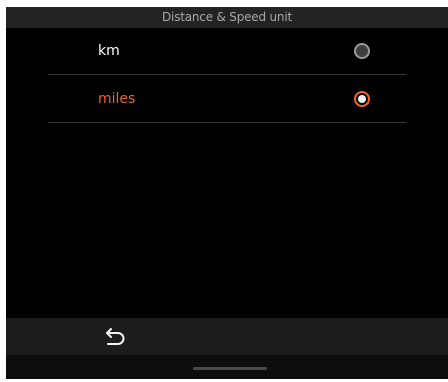 The width and height of the screenshot is (448, 382). Describe the element at coordinates (117, 99) in the screenshot. I see `option-miles-label: miles` at that location.